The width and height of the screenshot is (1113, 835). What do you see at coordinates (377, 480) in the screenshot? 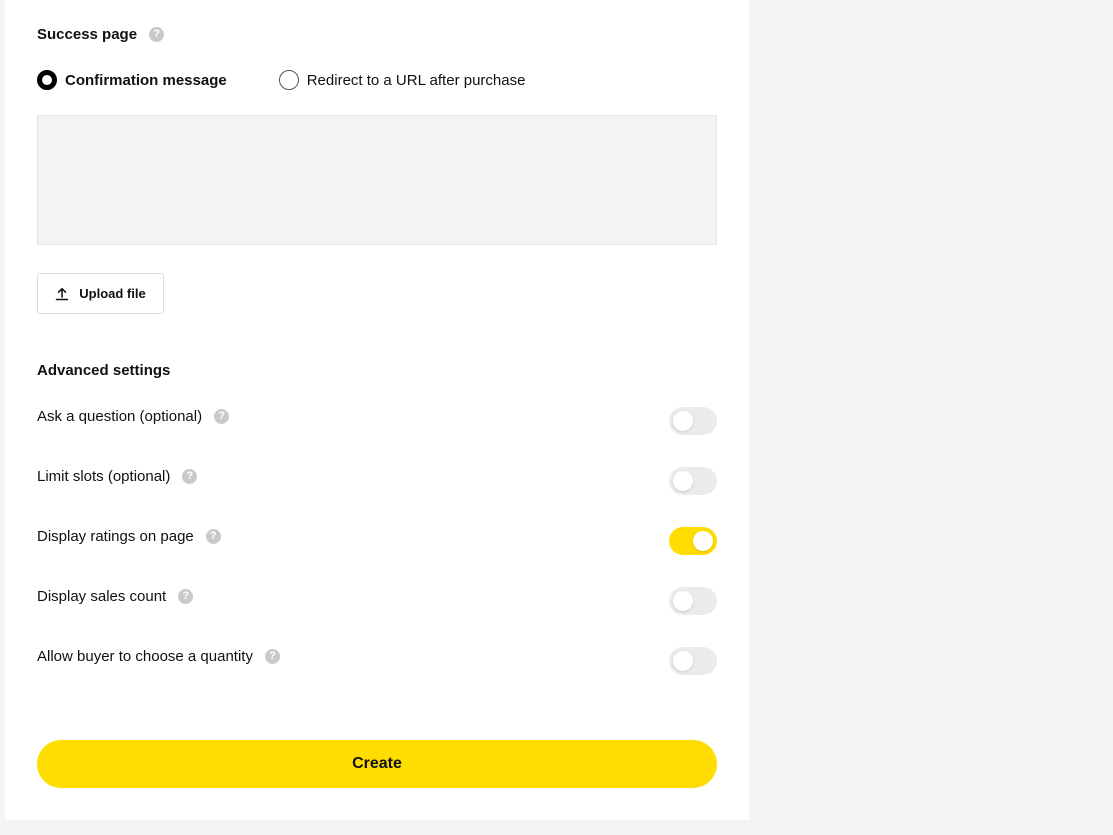
I see `setting-limit-slots: Limit slots (optional) ?` at bounding box center [377, 480].